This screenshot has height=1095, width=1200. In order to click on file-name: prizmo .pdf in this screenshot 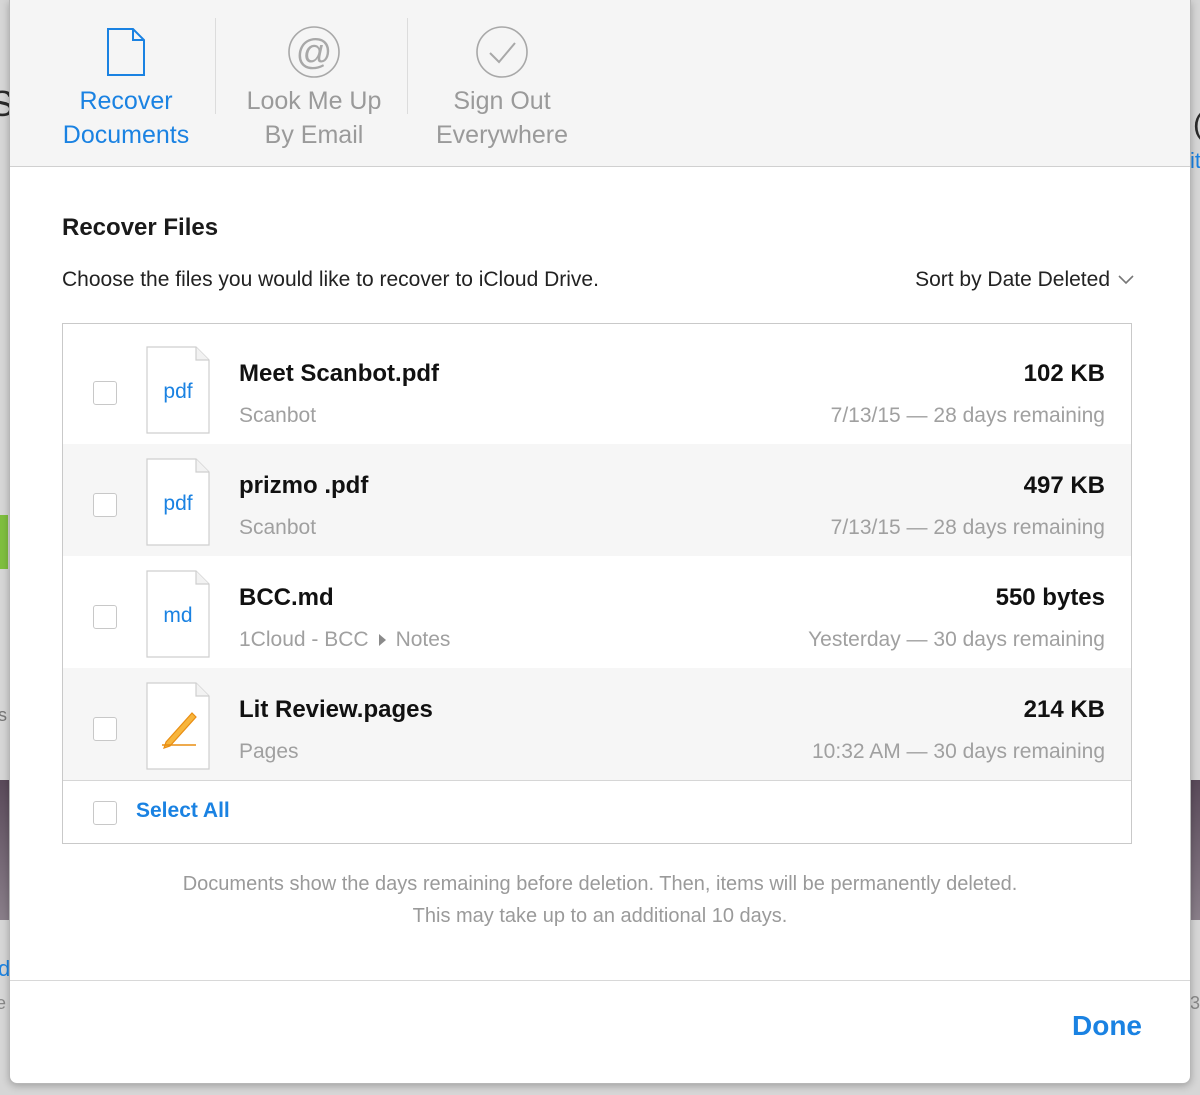, I will do `click(304, 485)`.